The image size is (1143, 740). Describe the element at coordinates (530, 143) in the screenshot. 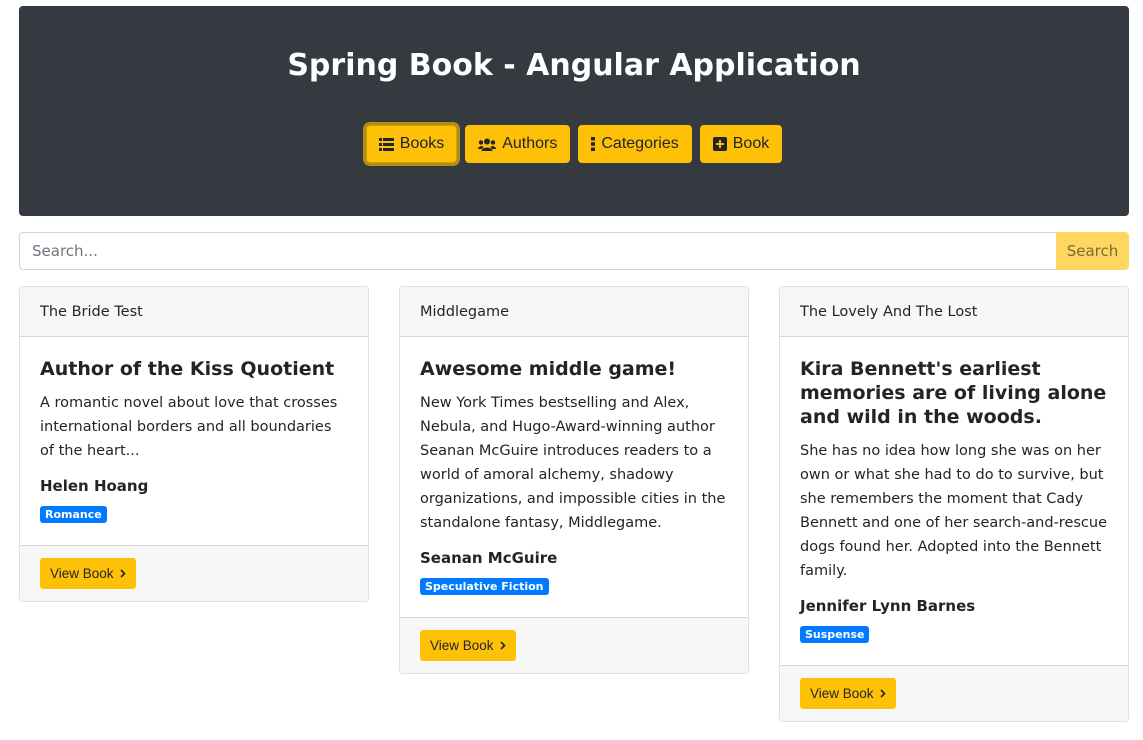

I see `nav-authors-label: Authors` at that location.